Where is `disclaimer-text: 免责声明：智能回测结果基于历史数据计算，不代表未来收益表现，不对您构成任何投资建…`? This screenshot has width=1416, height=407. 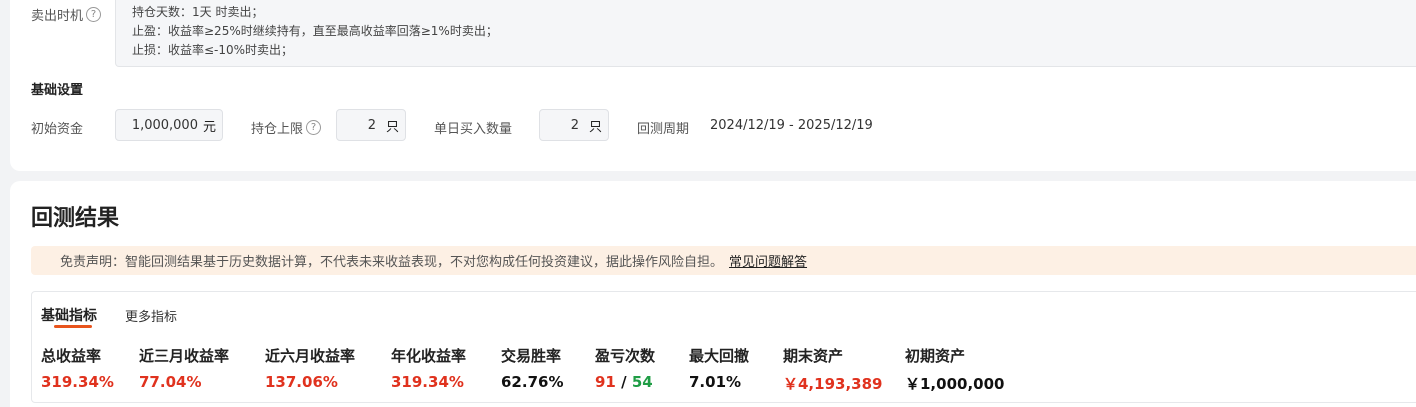
disclaimer-text: 免责声明：智能回测结果基于历史数据计算，不代表未来收益表现，不对您构成任何投资建… is located at coordinates (392, 262).